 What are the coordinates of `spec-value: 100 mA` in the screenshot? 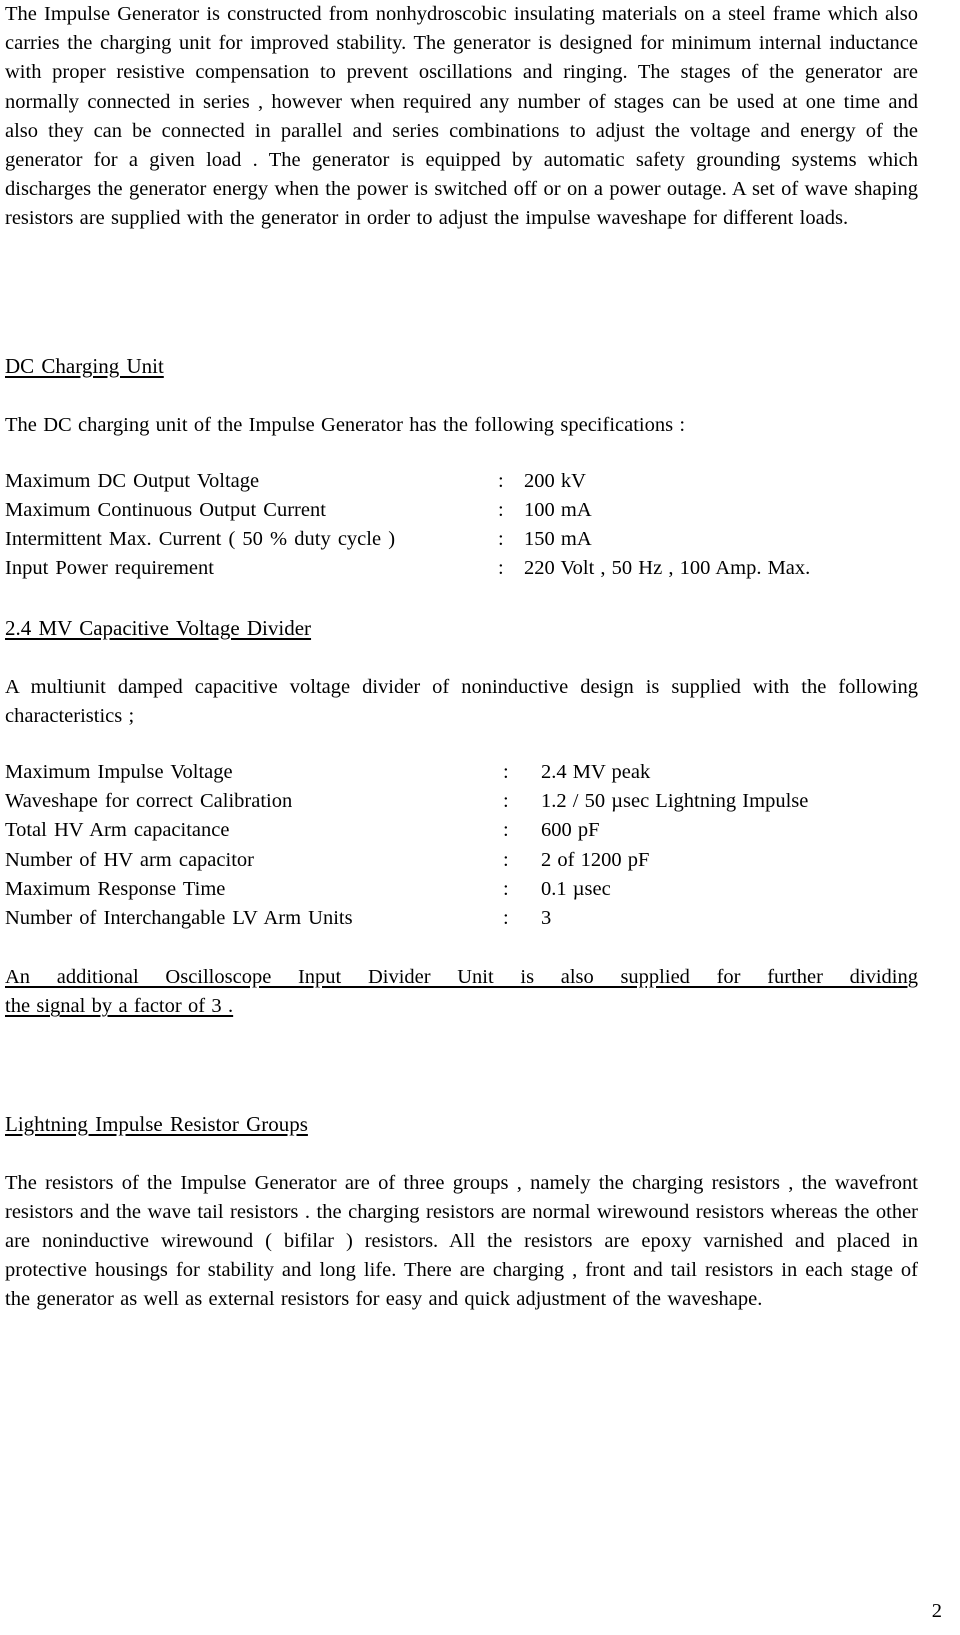 It's located at (558, 510).